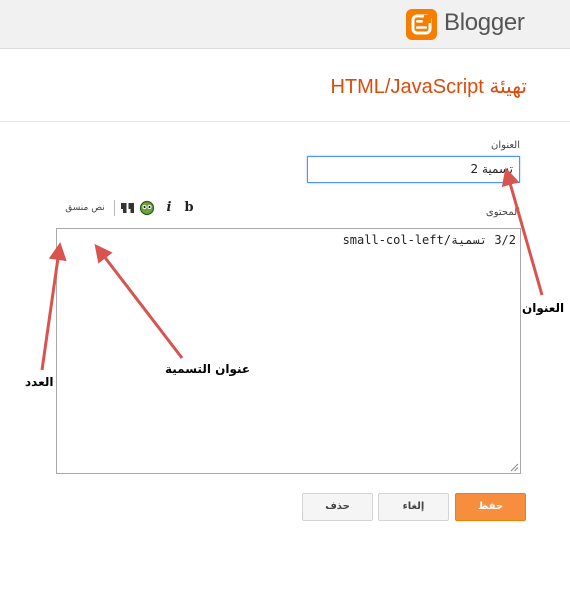  Describe the element at coordinates (285, 121) in the screenshot. I see `header-divider` at that location.